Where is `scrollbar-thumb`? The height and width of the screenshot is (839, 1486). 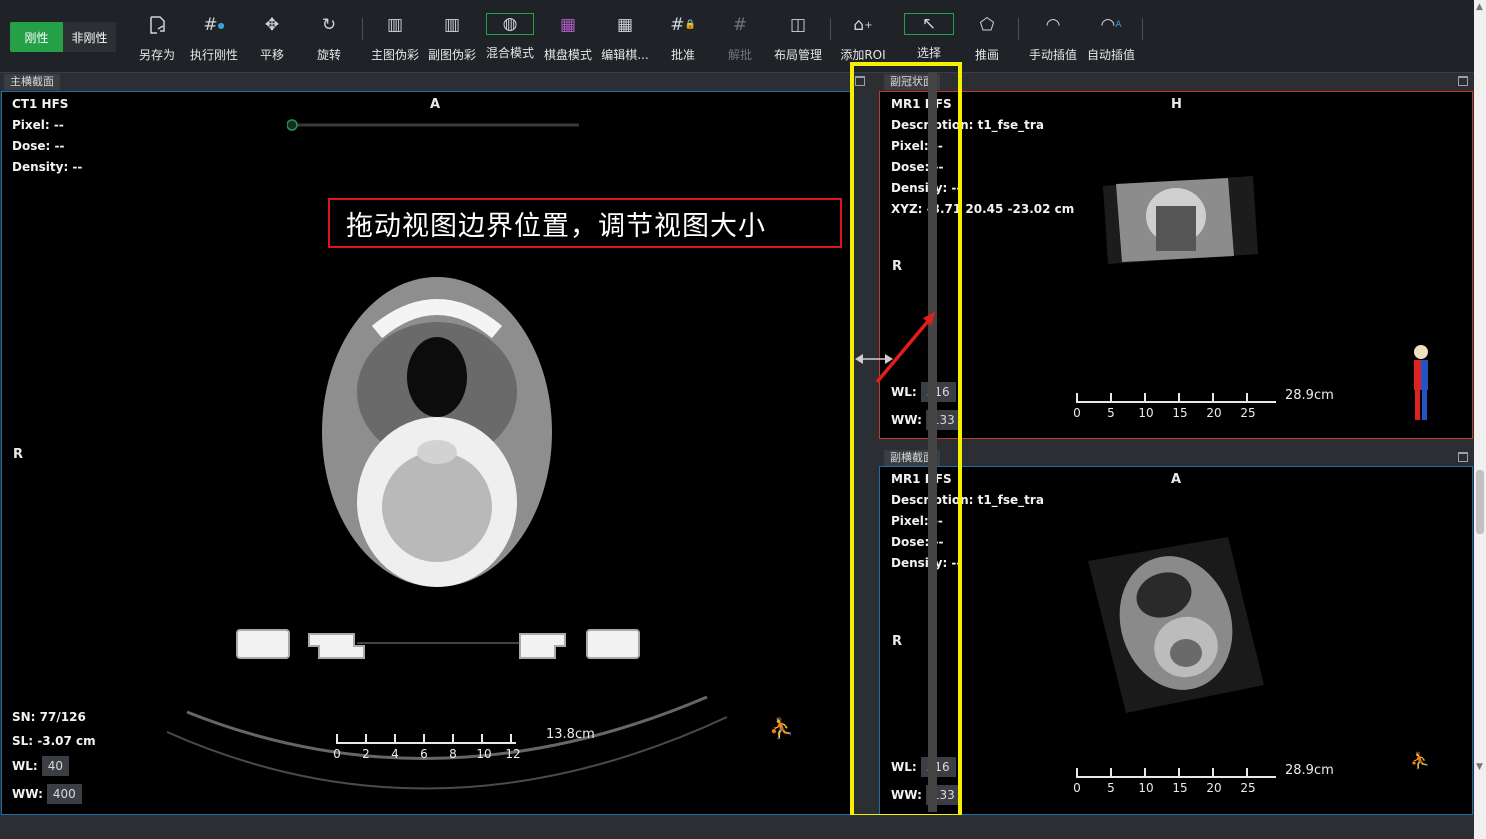
scrollbar-thumb is located at coordinates (1480, 502).